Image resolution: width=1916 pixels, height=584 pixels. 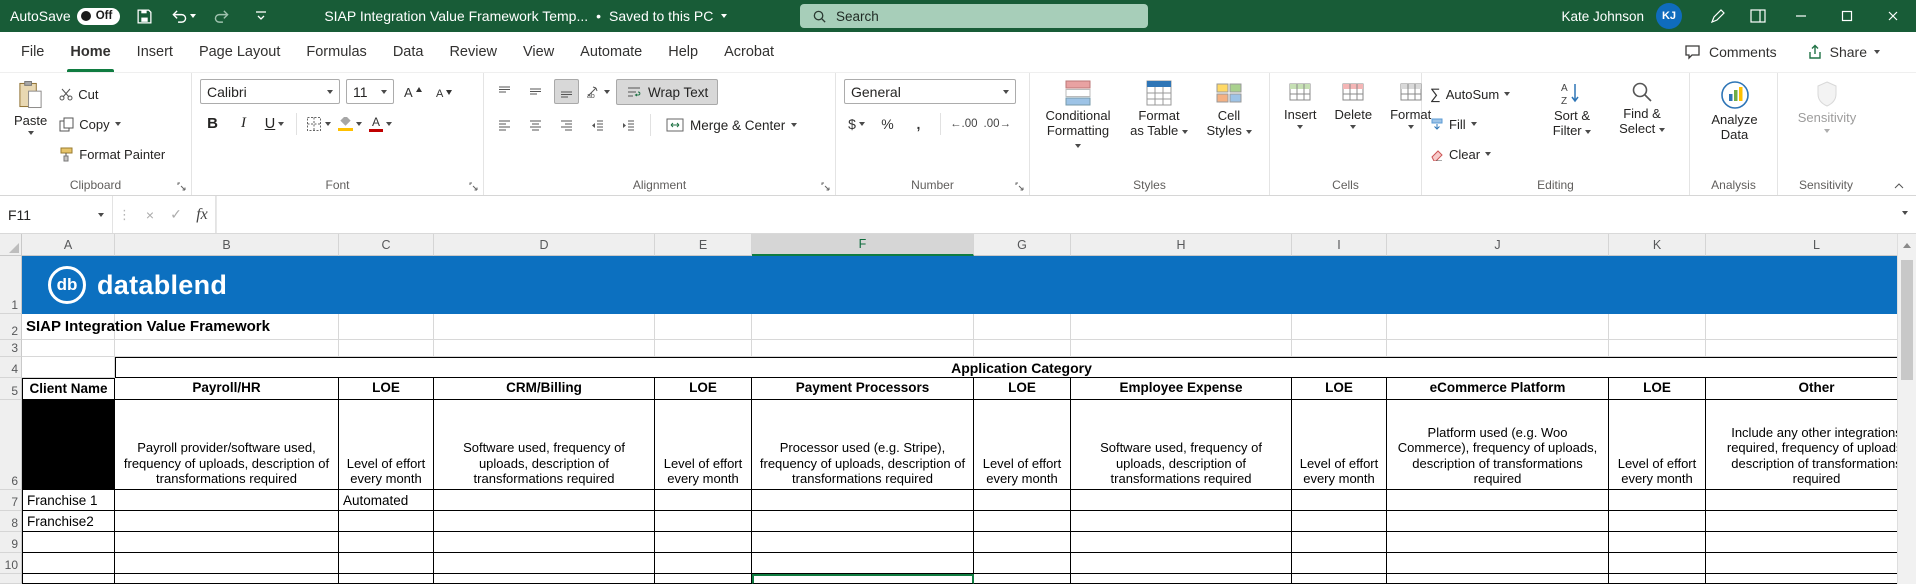 What do you see at coordinates (703, 579) in the screenshot?
I see `cell-E11` at bounding box center [703, 579].